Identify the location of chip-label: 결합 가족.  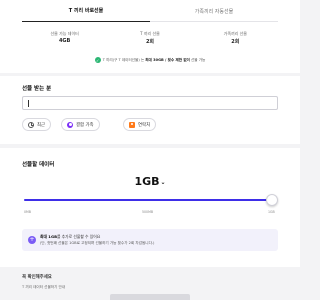
(85, 125).